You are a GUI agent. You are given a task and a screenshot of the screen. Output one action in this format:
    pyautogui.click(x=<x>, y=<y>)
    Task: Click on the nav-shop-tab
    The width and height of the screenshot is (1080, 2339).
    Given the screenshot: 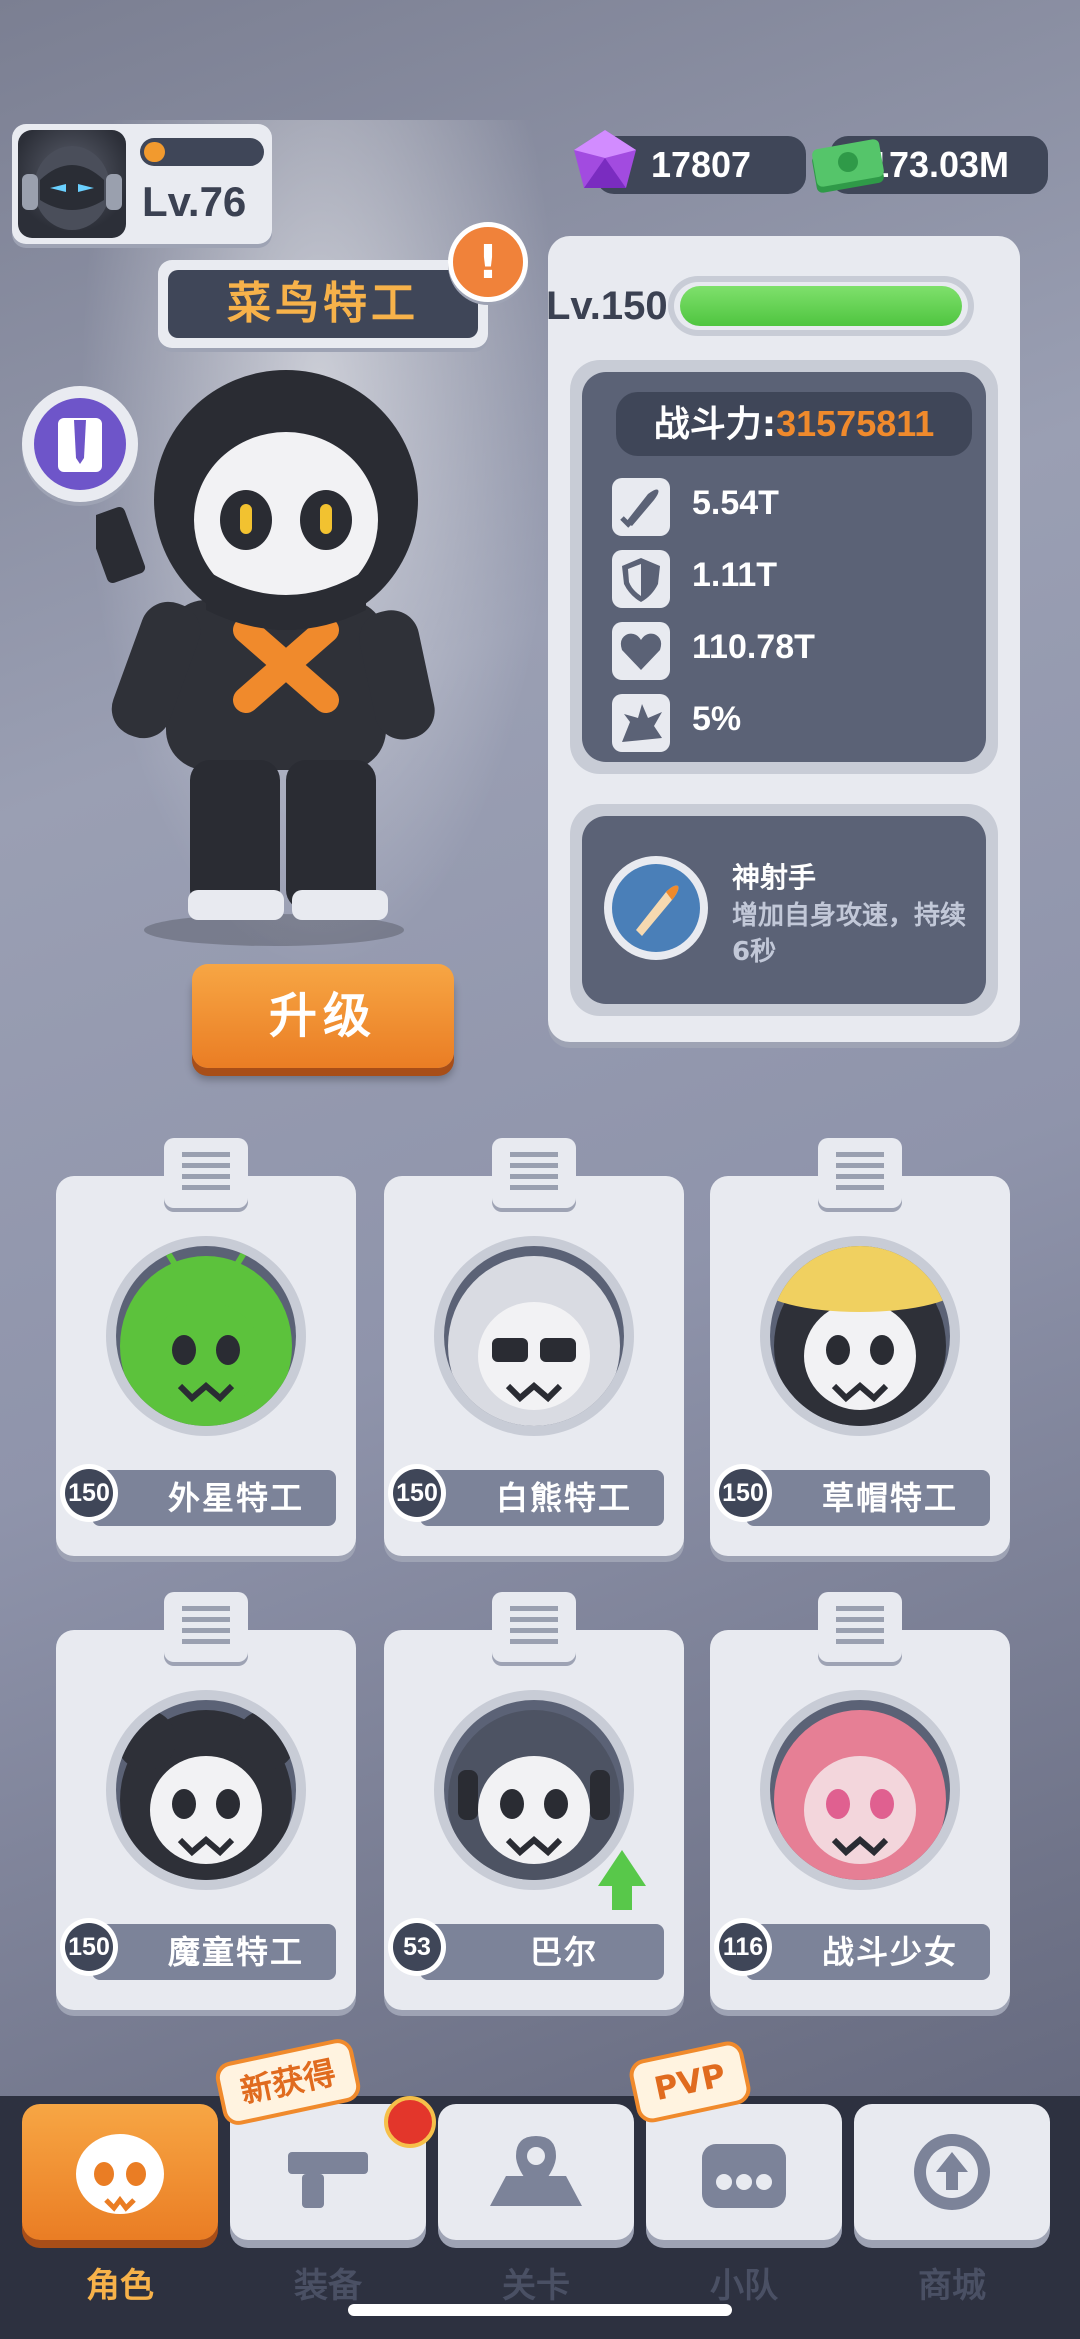 What is the action you would take?
    pyautogui.click(x=952, y=2172)
    